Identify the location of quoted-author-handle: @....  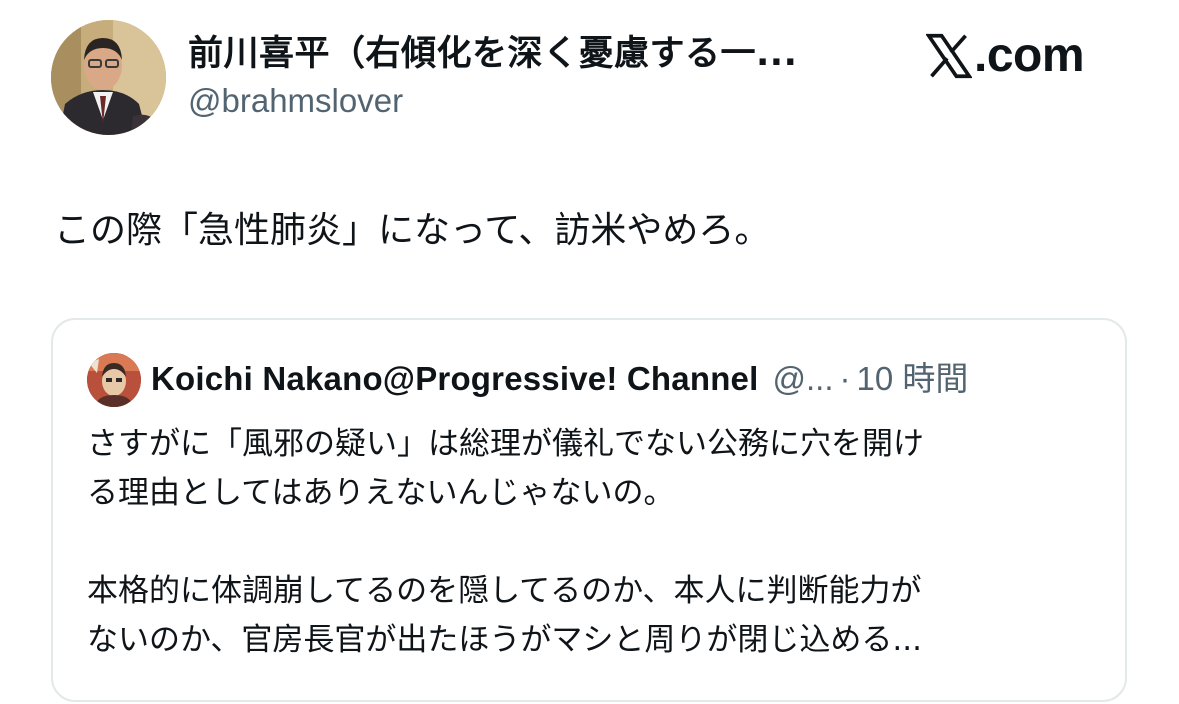
(802, 379).